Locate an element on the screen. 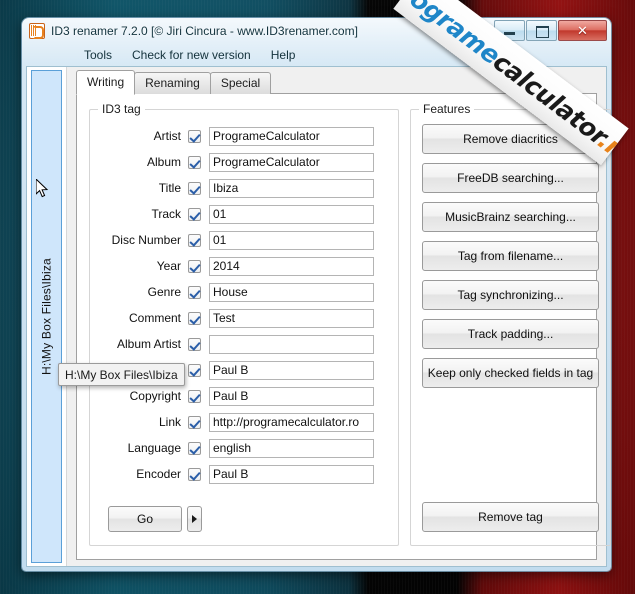 Image resolution: width=635 pixels, height=594 pixels. field-row-year: Year 2014 is located at coordinates (244, 266).